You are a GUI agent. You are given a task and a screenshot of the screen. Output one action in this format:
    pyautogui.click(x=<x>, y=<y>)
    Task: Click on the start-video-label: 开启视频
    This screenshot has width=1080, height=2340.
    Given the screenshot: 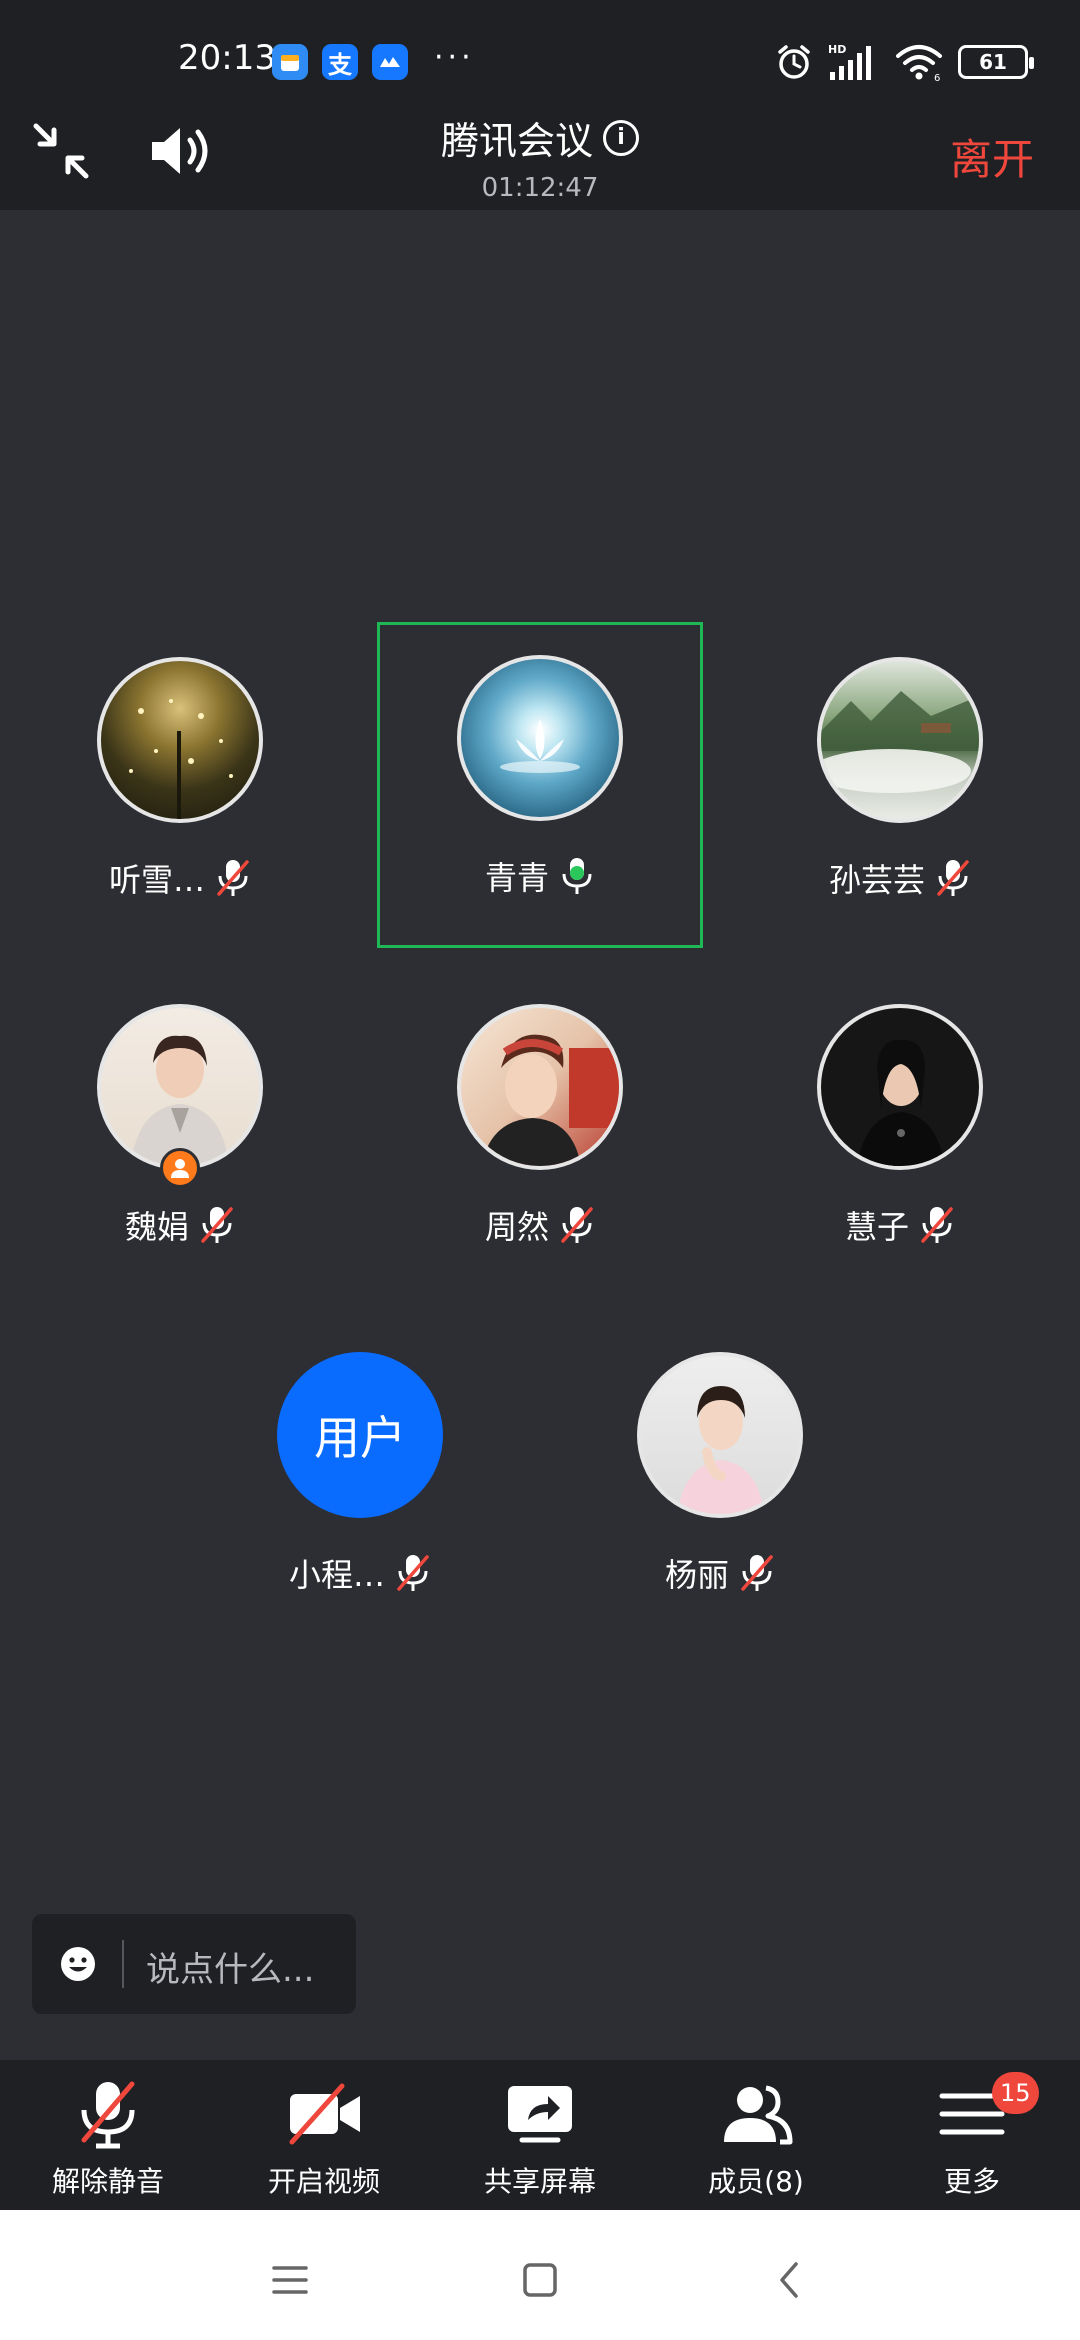 What is the action you would take?
    pyautogui.click(x=323, y=2181)
    